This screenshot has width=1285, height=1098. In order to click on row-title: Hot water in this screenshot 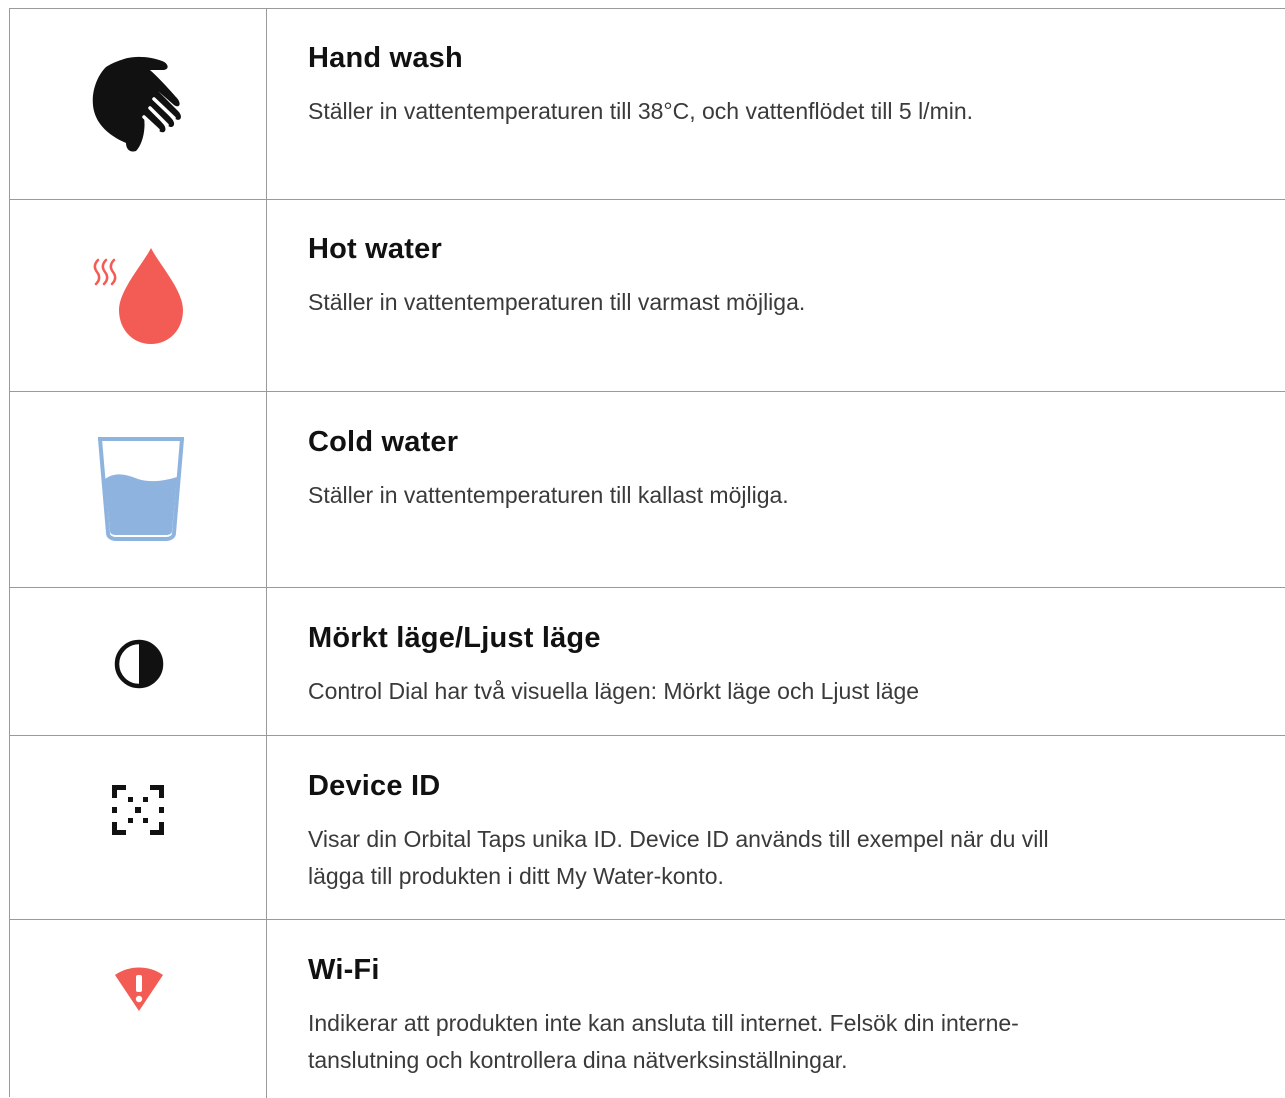, I will do `click(375, 249)`.